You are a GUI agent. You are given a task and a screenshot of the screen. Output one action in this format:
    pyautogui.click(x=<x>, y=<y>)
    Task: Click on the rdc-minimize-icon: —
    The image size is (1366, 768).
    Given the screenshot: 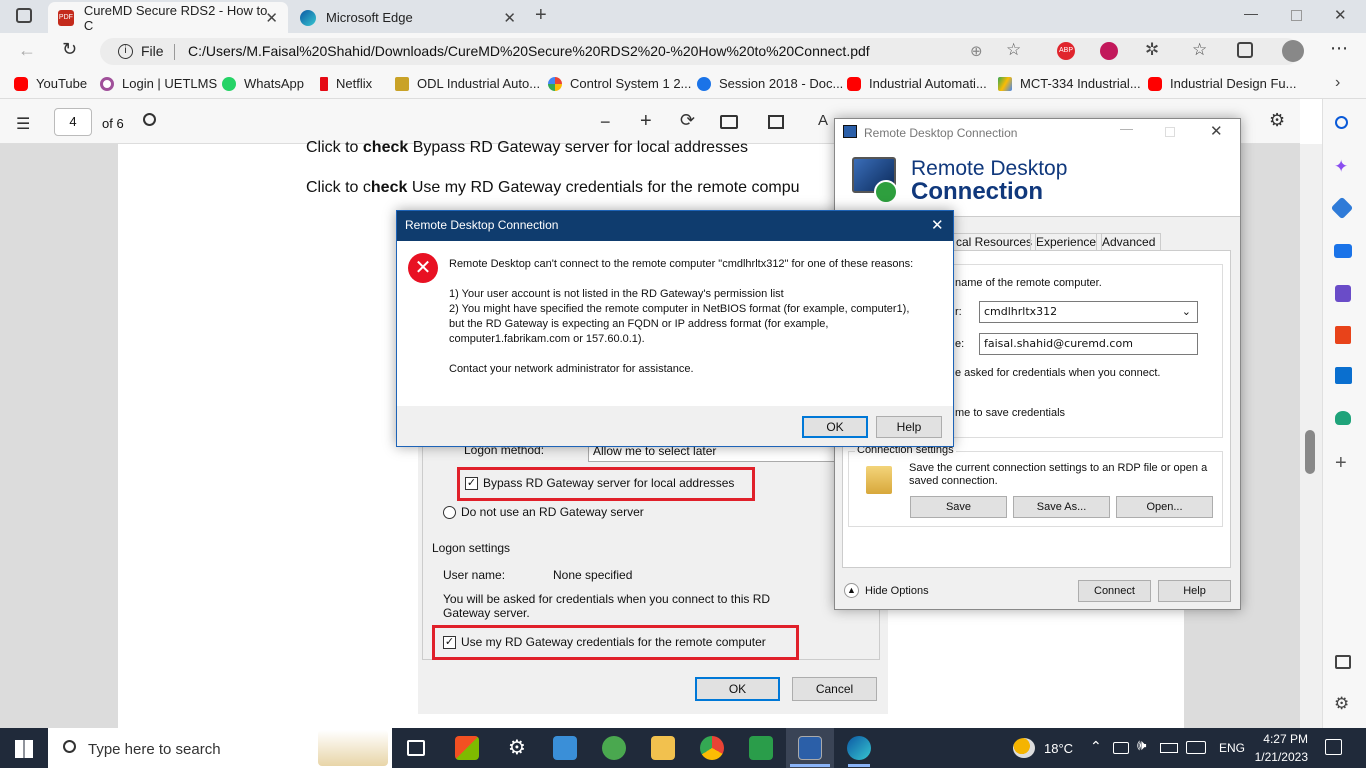 What is the action you would take?
    pyautogui.click(x=1126, y=128)
    